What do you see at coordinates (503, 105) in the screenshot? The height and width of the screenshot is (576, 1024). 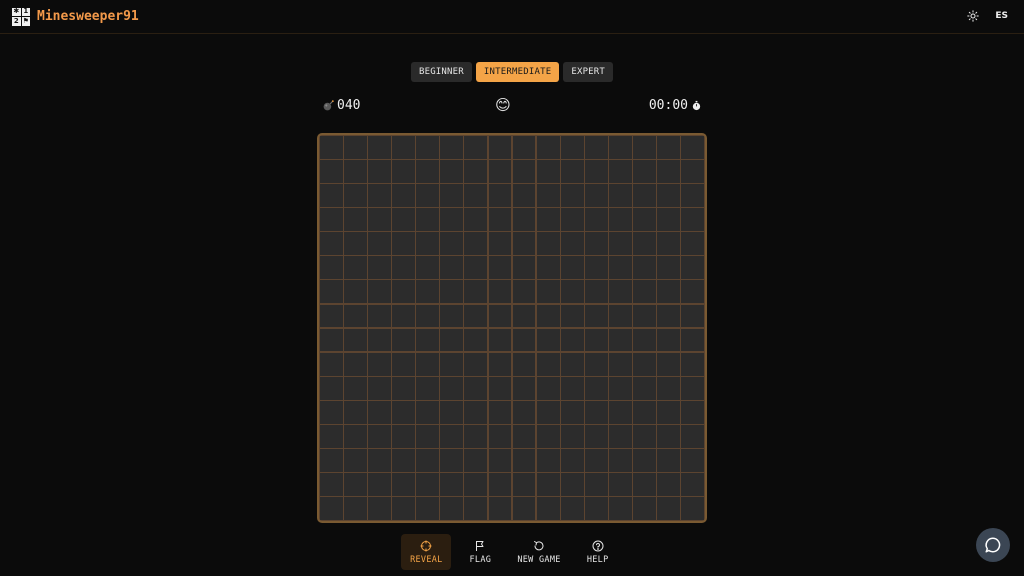 I see `smiley-face-button: 😊` at bounding box center [503, 105].